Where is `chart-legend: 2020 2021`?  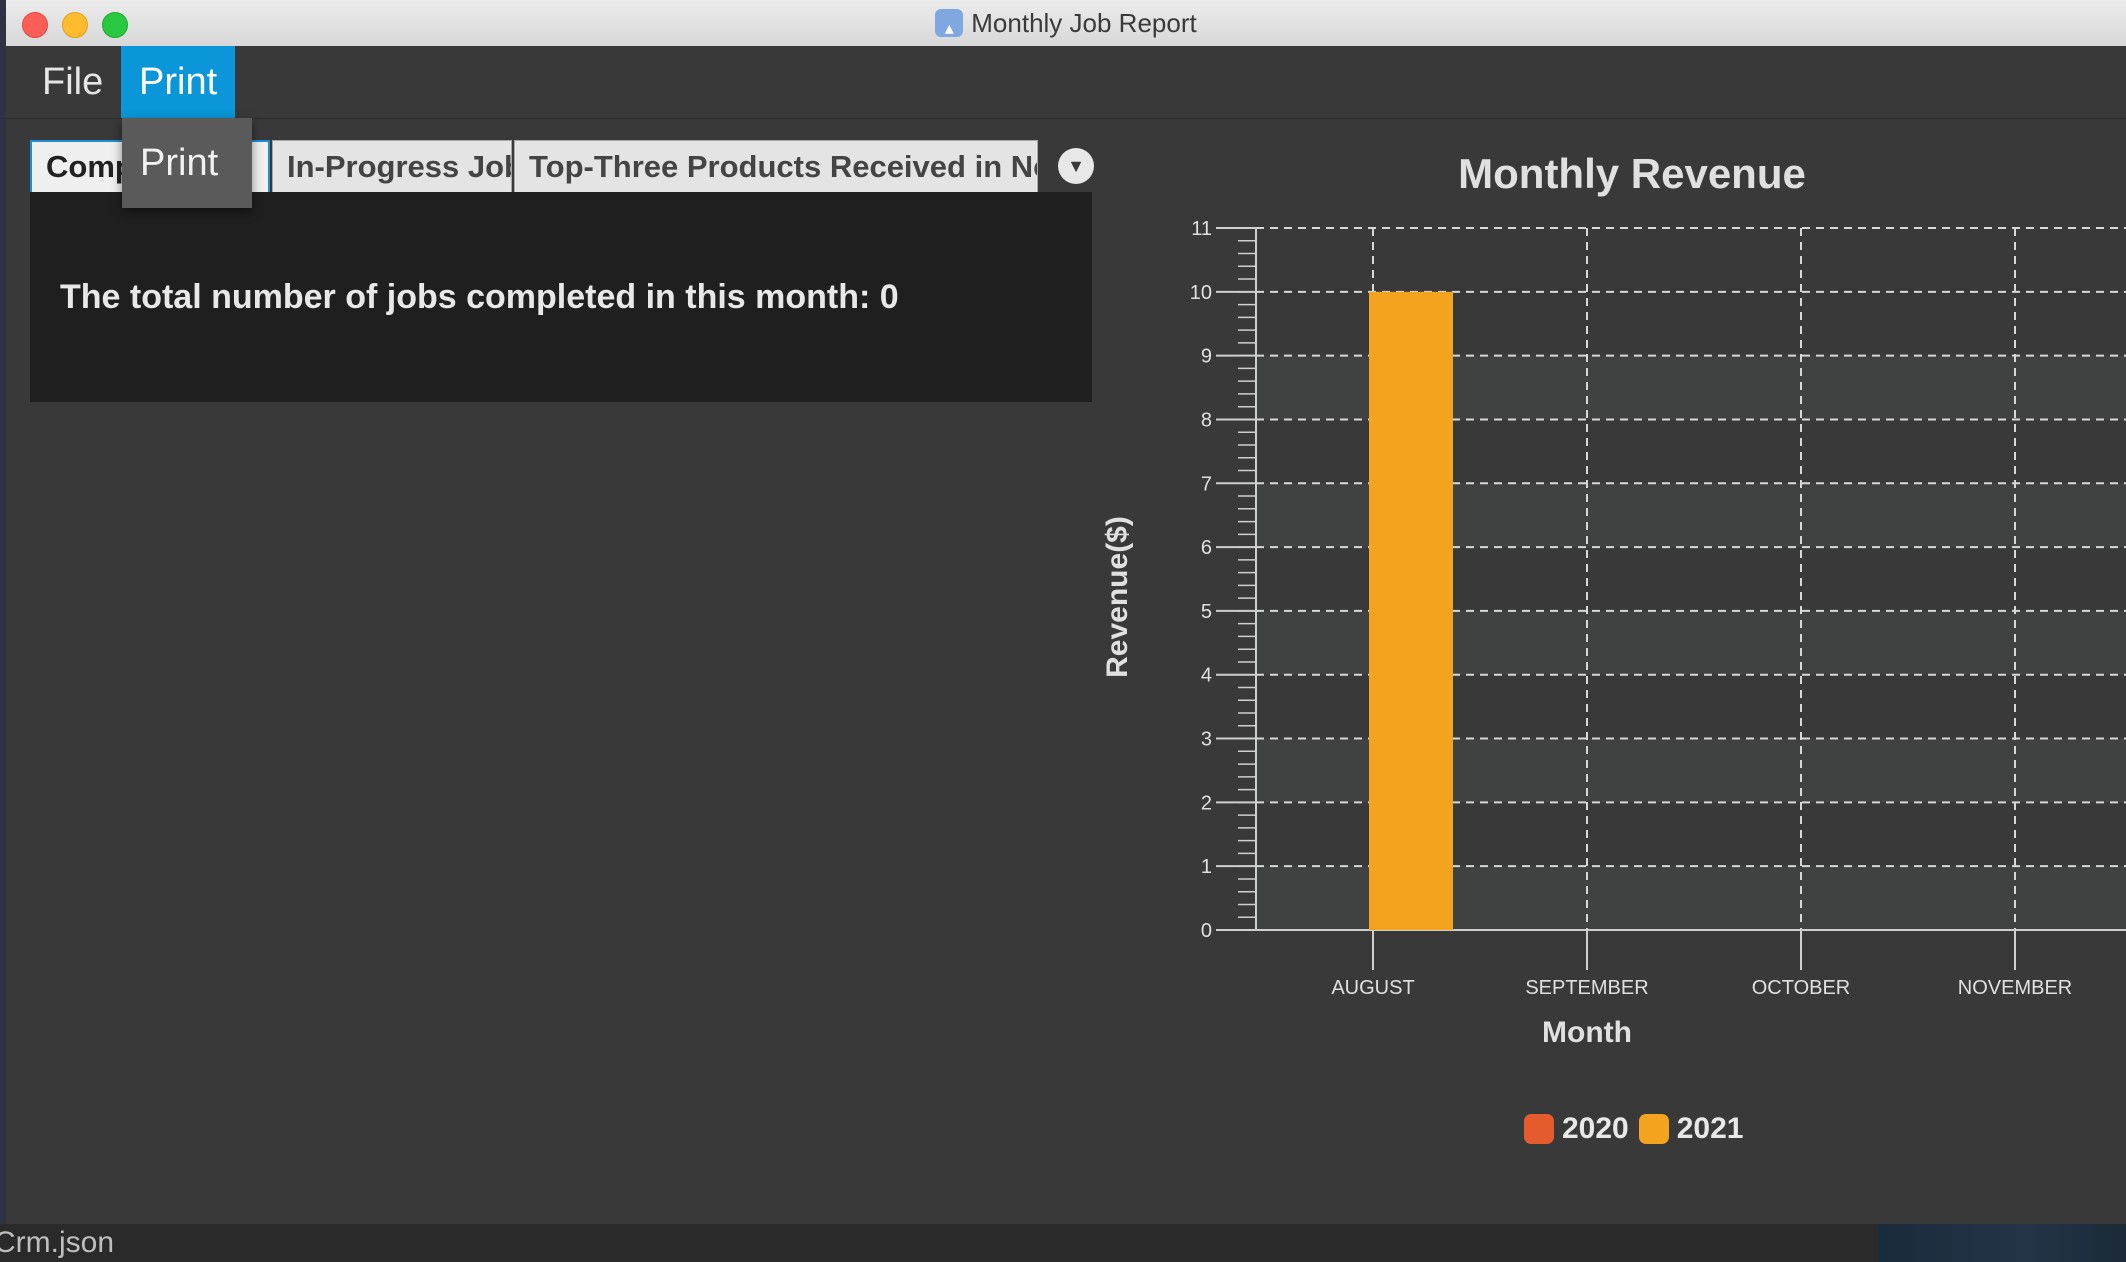
chart-legend: 2020 2021 is located at coordinates (1634, 1129).